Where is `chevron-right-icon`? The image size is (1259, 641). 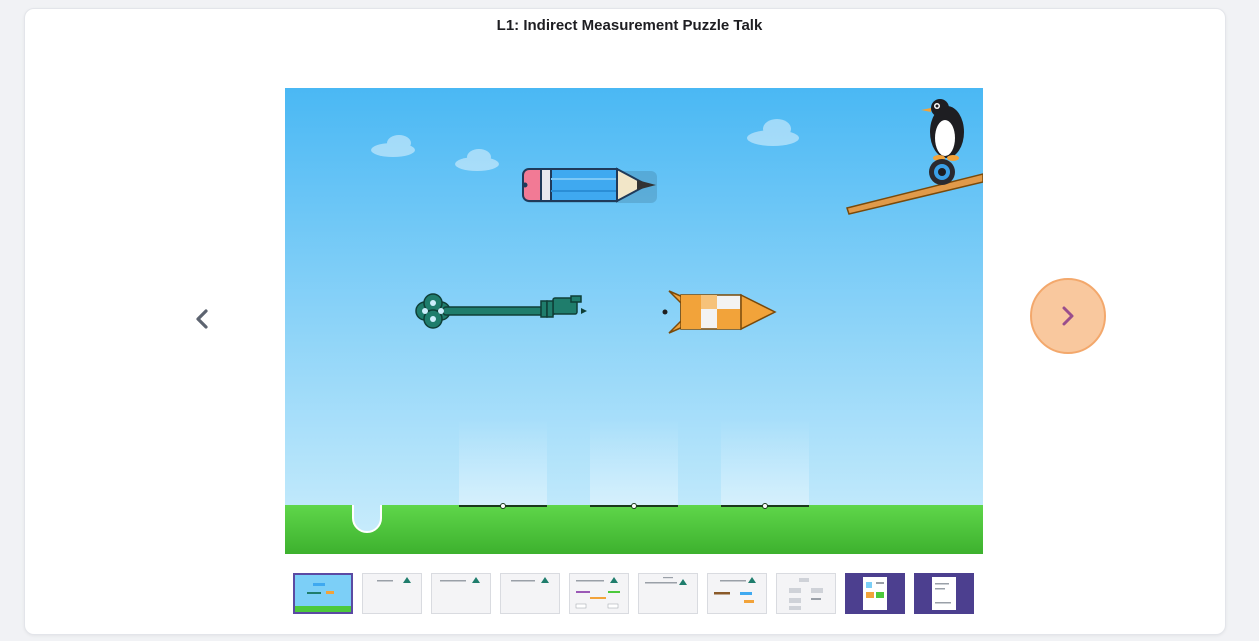
chevron-right-icon is located at coordinates (1068, 316).